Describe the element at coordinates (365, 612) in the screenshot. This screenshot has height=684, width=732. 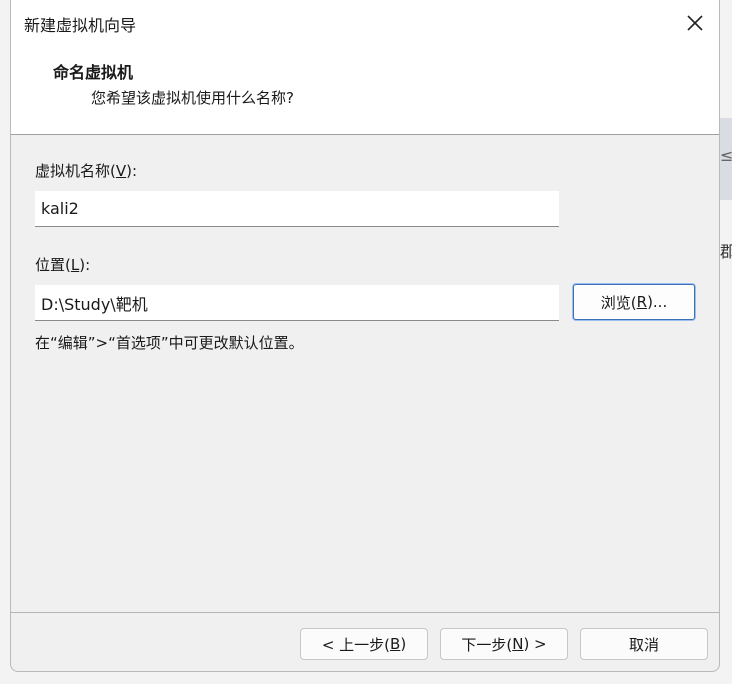
I see `footer-divider` at that location.